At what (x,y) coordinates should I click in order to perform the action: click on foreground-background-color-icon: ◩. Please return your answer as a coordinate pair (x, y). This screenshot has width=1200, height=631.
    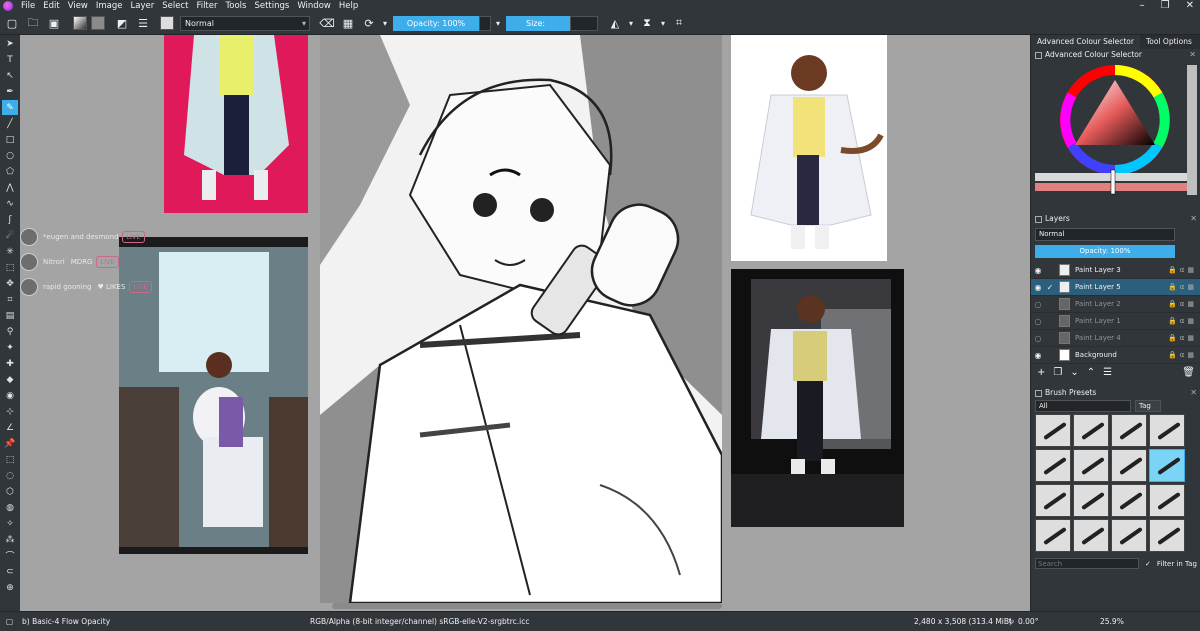
    Looking at the image, I should click on (122, 23).